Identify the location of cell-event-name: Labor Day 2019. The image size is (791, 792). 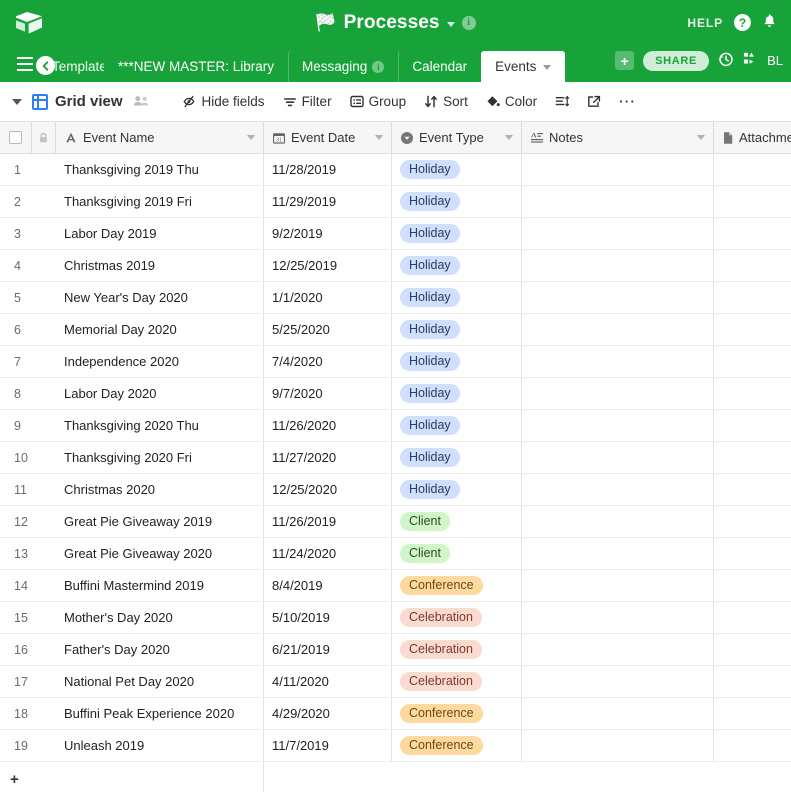
(160, 233).